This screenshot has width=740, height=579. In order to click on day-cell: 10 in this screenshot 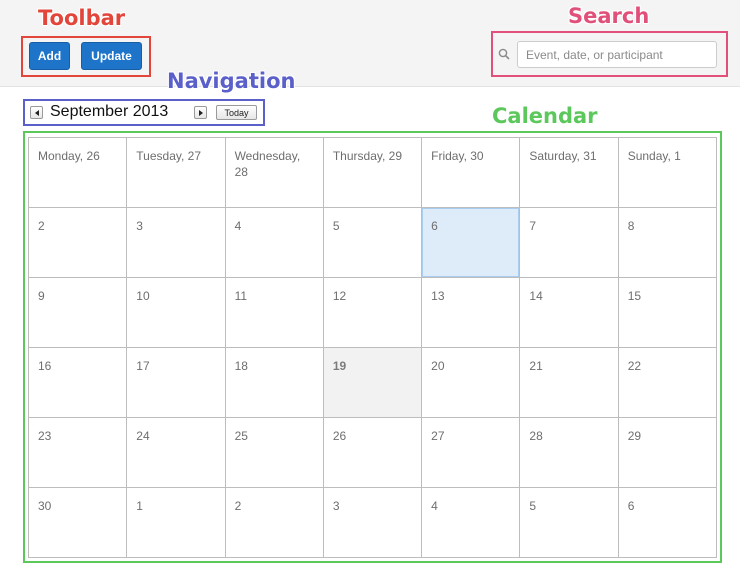, I will do `click(176, 313)`.